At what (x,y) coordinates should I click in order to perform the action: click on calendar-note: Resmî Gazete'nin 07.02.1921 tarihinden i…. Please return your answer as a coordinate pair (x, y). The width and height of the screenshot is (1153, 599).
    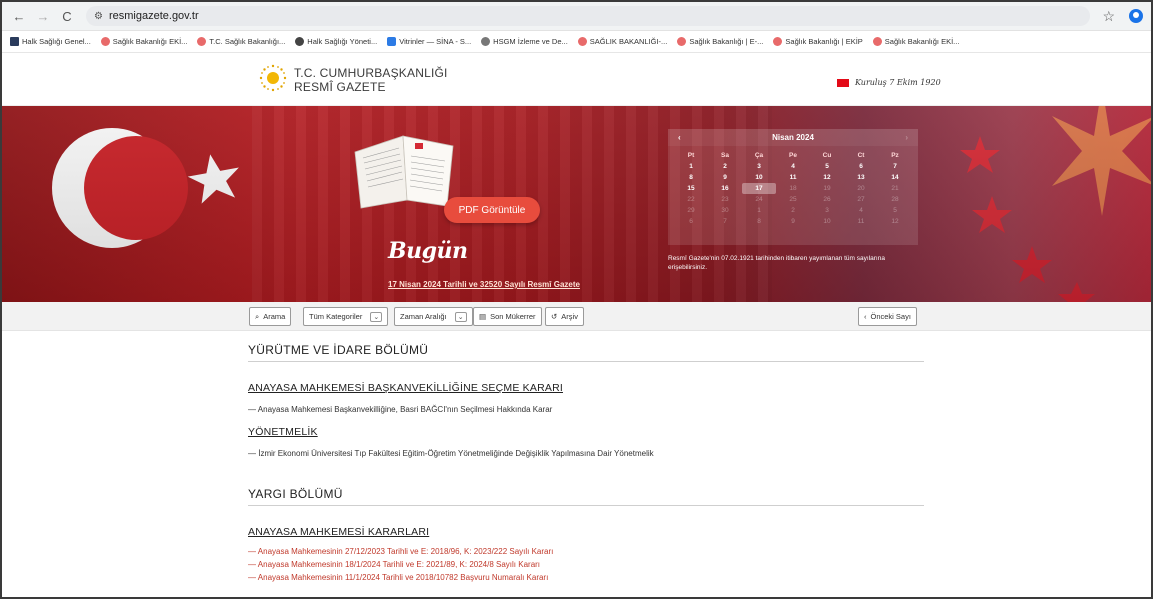
    Looking at the image, I should click on (776, 263).